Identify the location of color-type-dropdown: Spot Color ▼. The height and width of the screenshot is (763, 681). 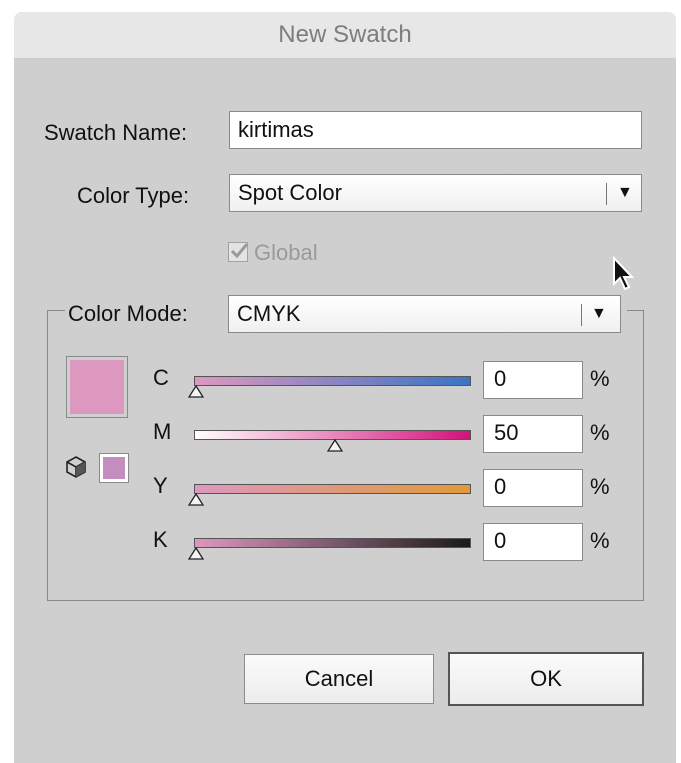
(435, 193).